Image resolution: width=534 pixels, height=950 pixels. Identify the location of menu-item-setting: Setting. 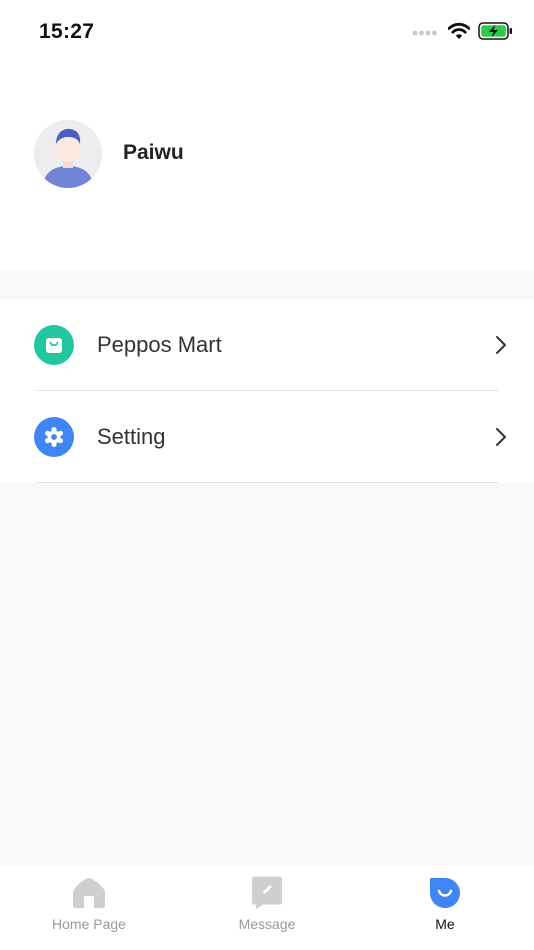
(267, 437).